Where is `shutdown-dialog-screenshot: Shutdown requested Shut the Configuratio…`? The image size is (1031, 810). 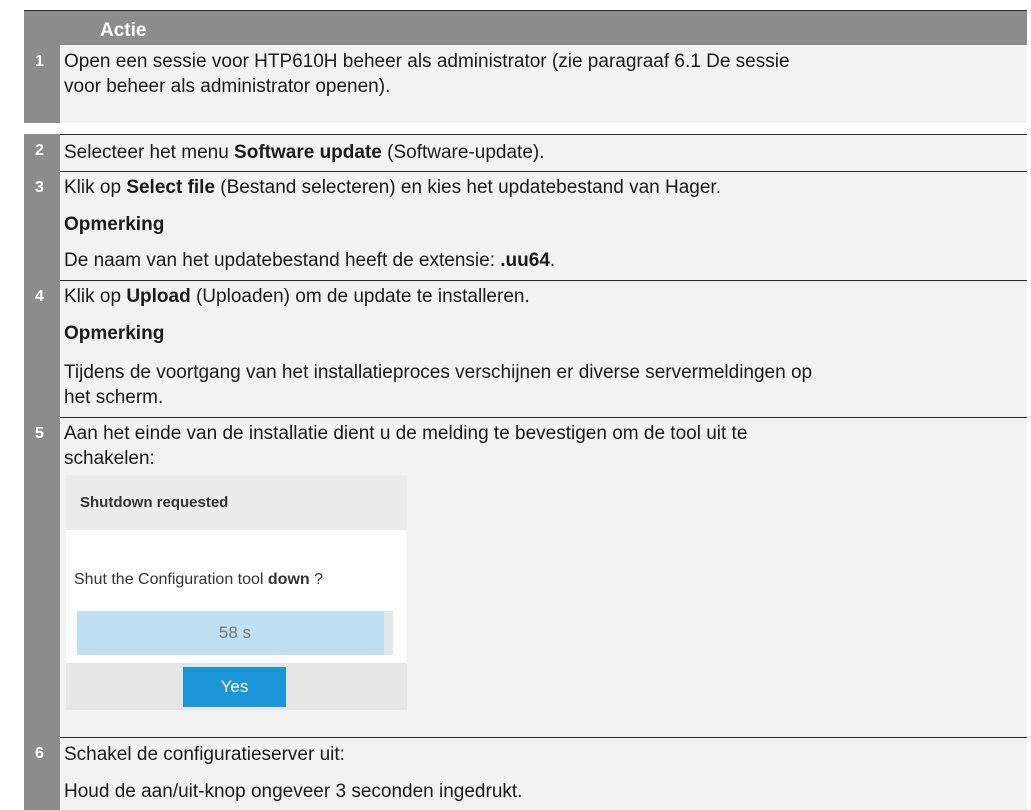 shutdown-dialog-screenshot: Shutdown requested Shut the Configuratio… is located at coordinates (236, 592).